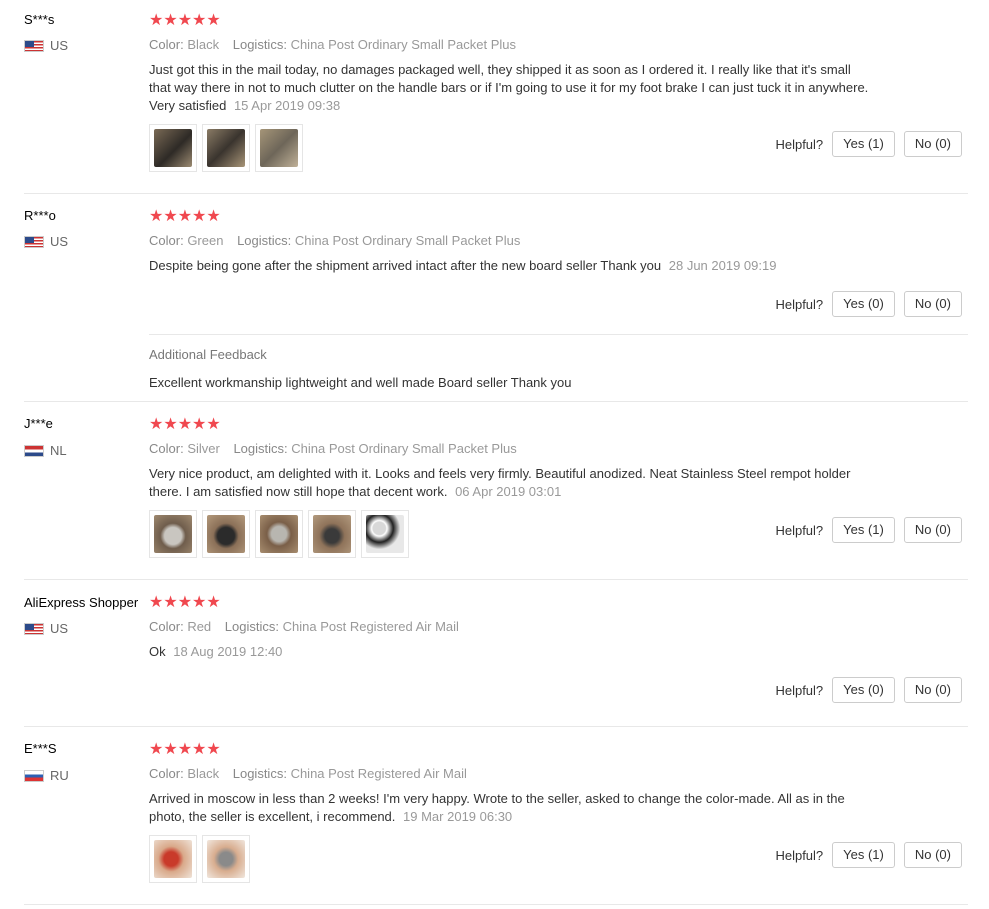 The height and width of the screenshot is (909, 989). What do you see at coordinates (458, 816) in the screenshot?
I see `review-date: 19 Mar 2019 06:30` at bounding box center [458, 816].